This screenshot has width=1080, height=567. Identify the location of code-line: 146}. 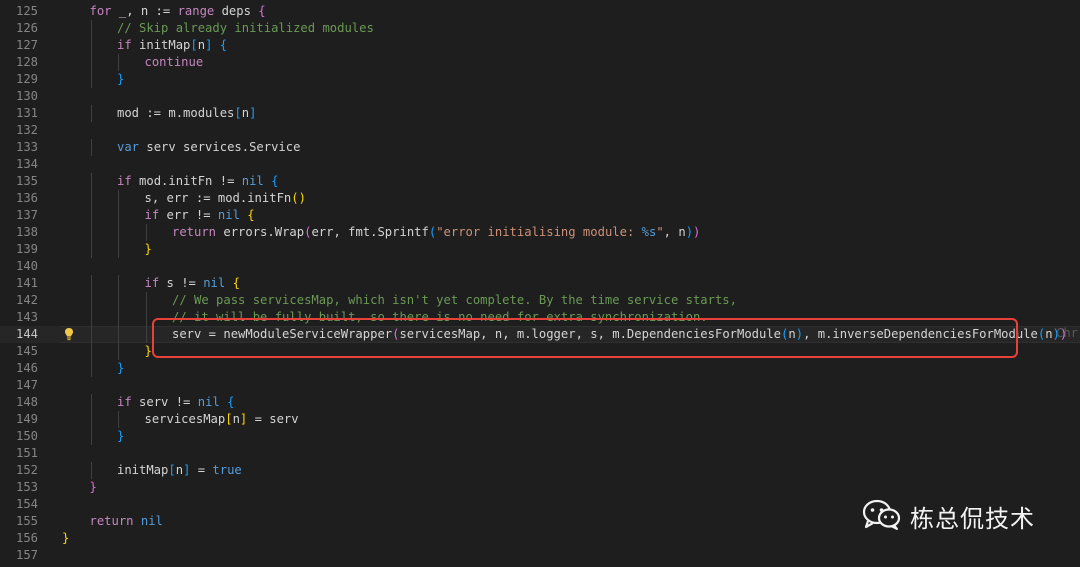
(540, 368).